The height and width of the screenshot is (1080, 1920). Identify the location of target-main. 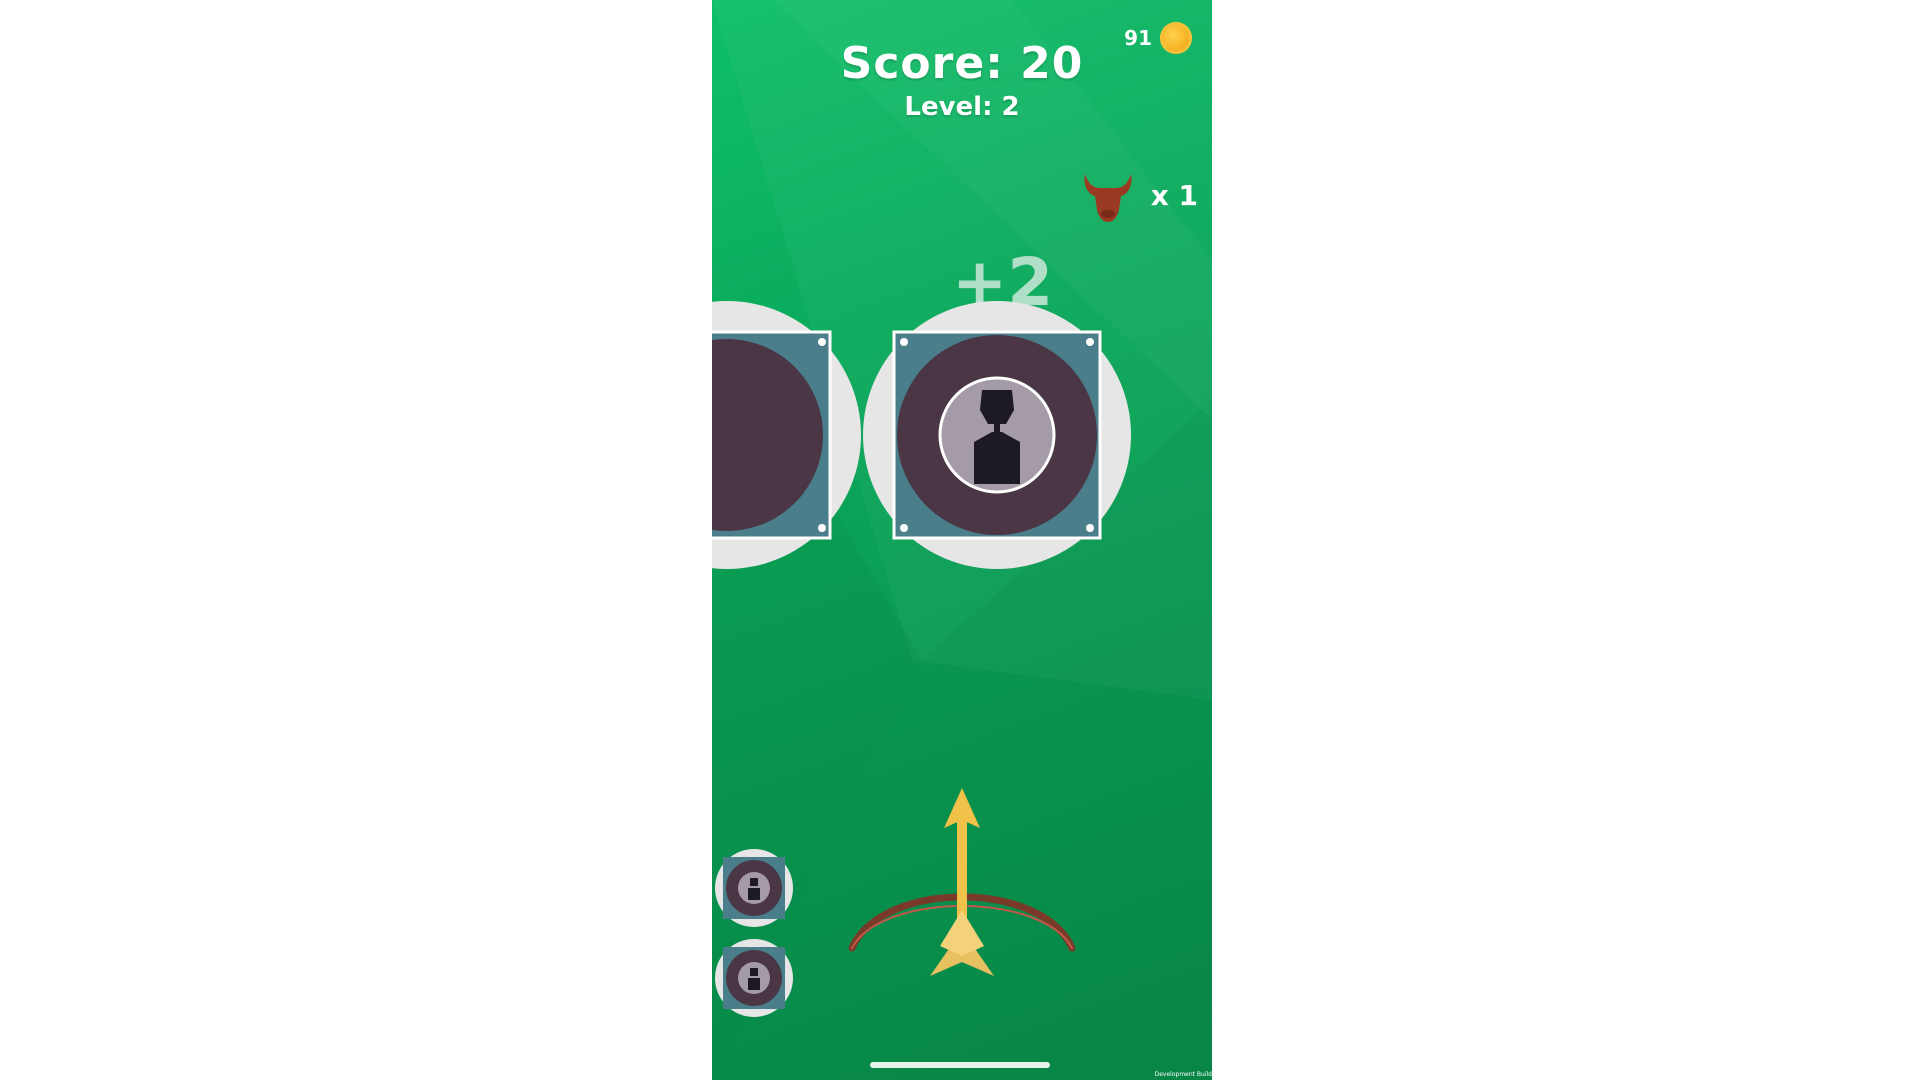
(997, 435).